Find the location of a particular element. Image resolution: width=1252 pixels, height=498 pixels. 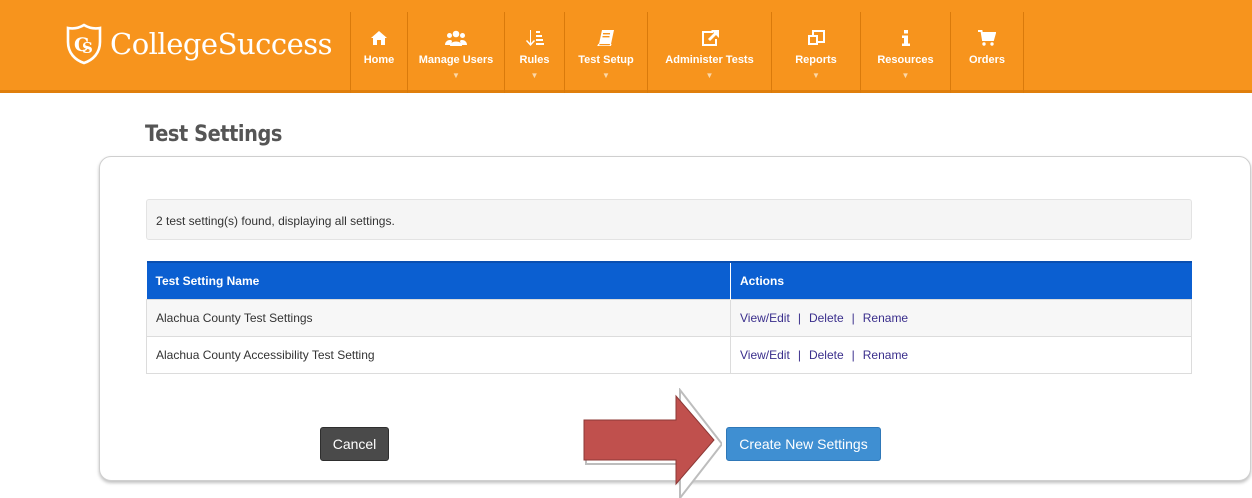

setting-name-cell: Alachua County Test Settings is located at coordinates (438, 317).